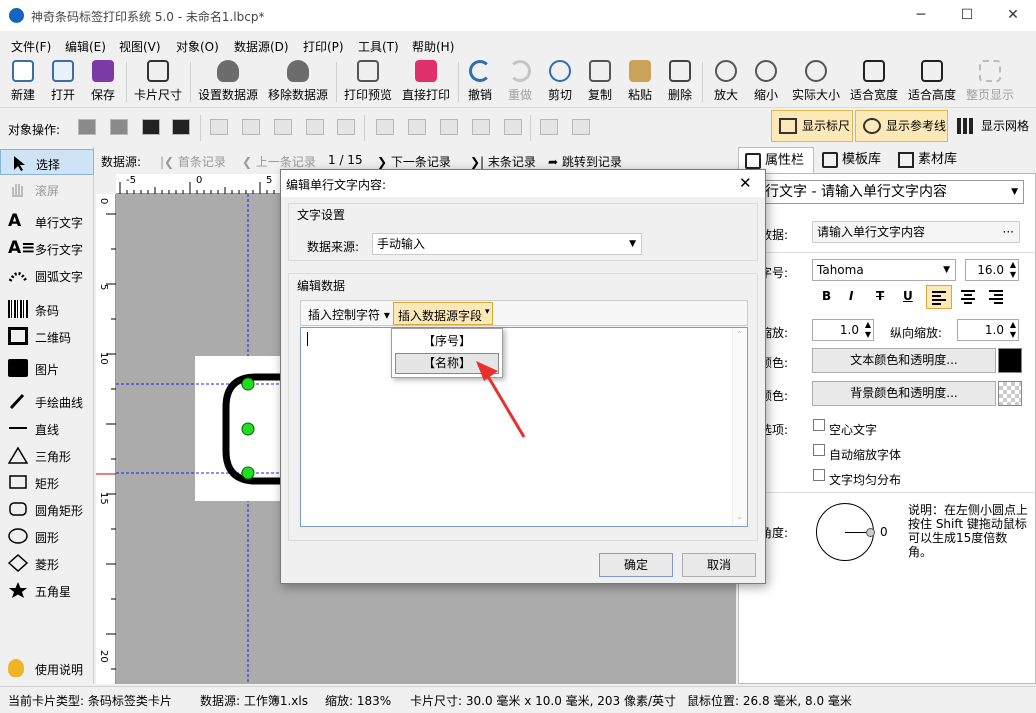  What do you see at coordinates (585, 161) in the screenshot?
I see `goto-record-button: ➦ 跳转到记录` at bounding box center [585, 161].